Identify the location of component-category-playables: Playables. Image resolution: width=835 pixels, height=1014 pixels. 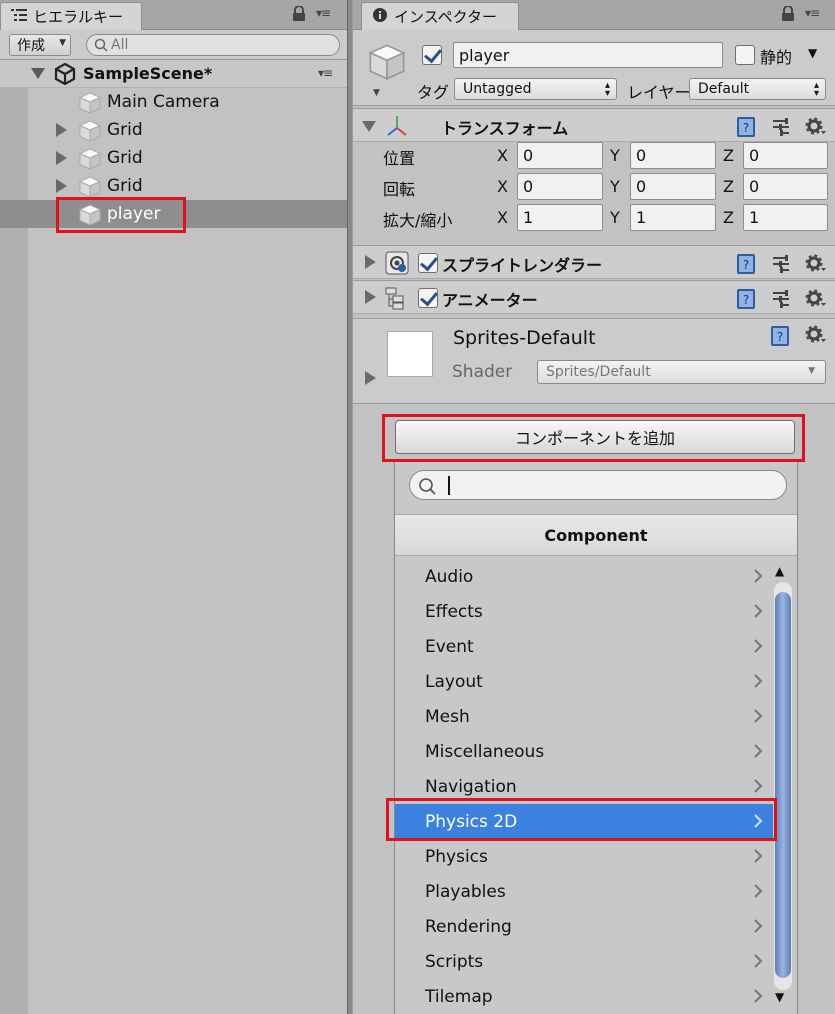
(584, 891).